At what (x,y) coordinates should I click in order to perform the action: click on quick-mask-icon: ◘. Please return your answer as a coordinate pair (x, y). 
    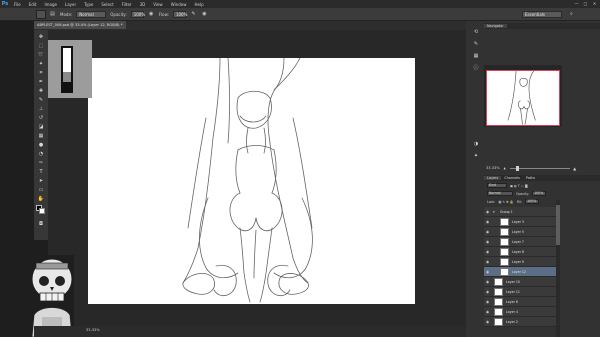
    Looking at the image, I should click on (41, 223).